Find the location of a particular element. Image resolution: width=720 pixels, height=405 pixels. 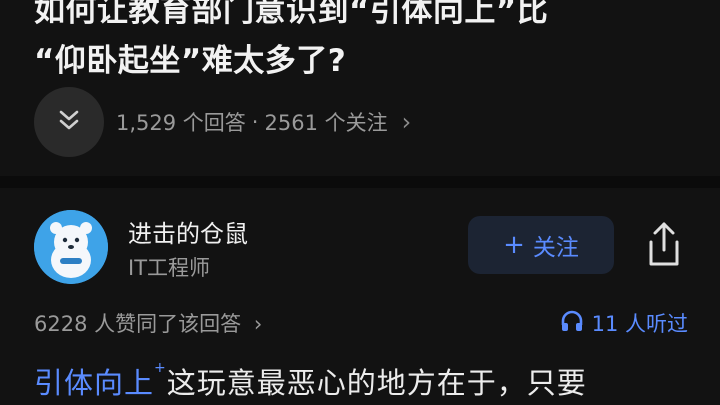

sparkle-icon: + is located at coordinates (160, 368).